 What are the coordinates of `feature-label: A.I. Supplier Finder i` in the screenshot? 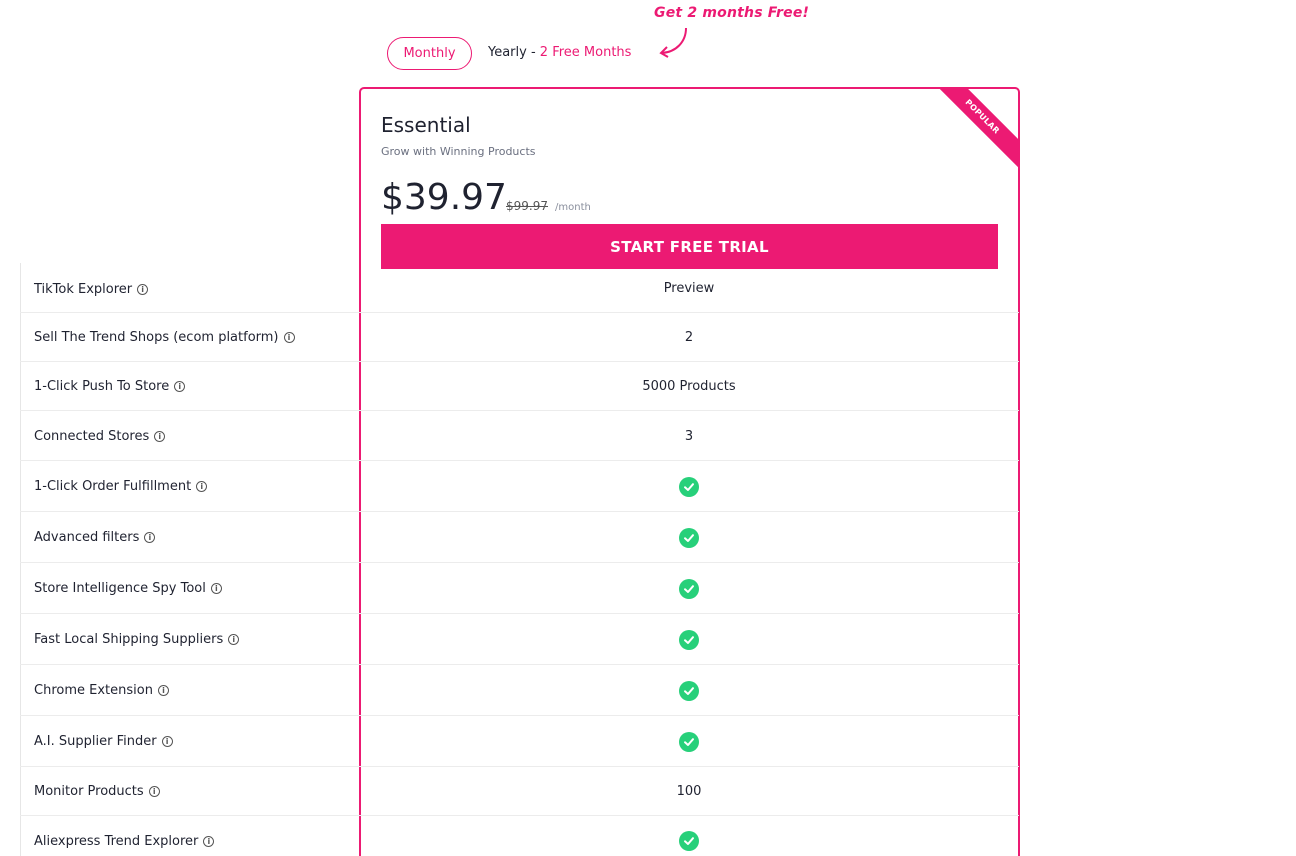 It's located at (190, 741).